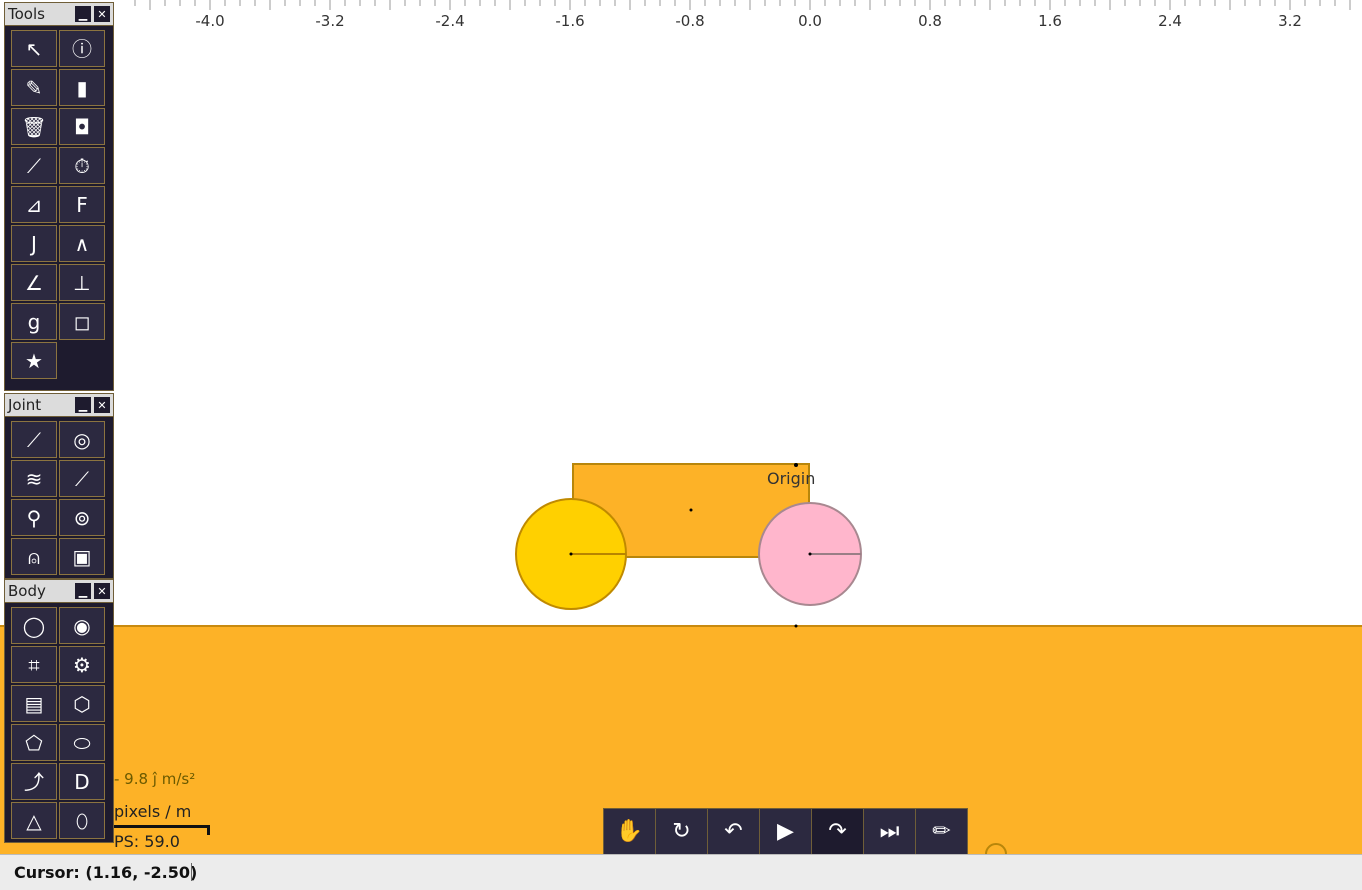 The height and width of the screenshot is (890, 1362). I want to click on undo-icon: ↶, so click(733, 831).